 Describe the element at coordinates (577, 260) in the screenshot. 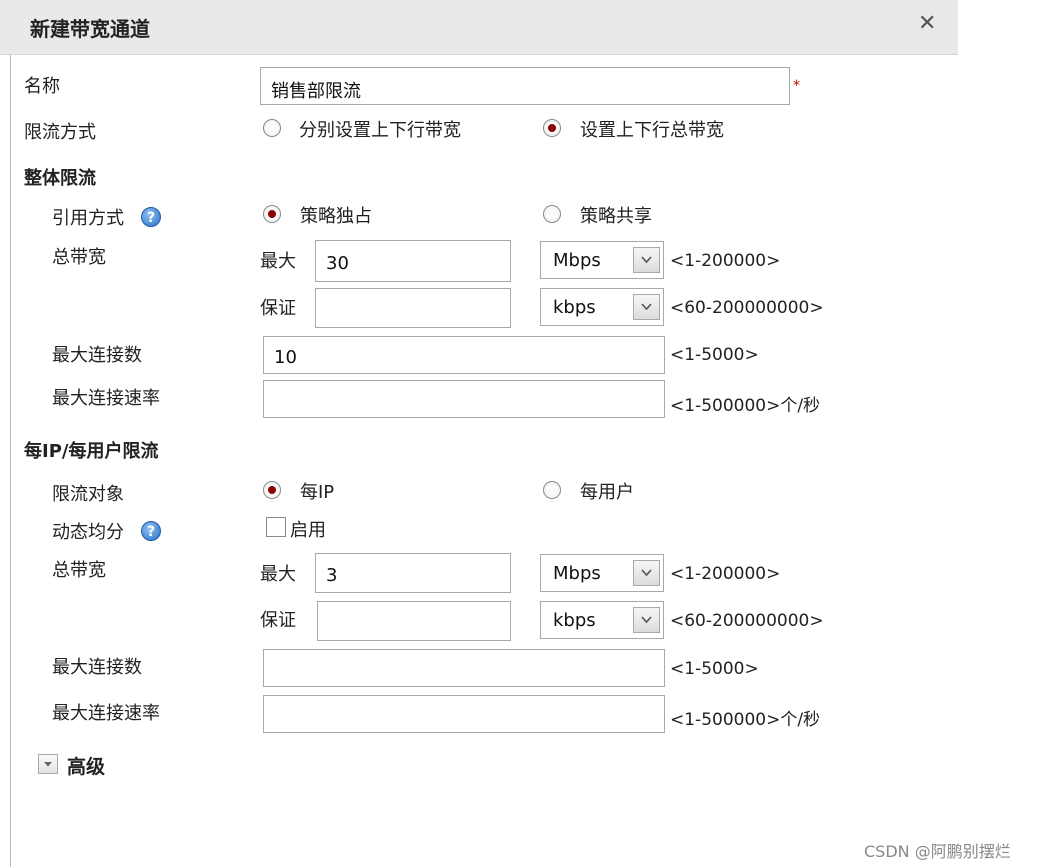

I see `overall-max-unit-value: Mbps` at that location.